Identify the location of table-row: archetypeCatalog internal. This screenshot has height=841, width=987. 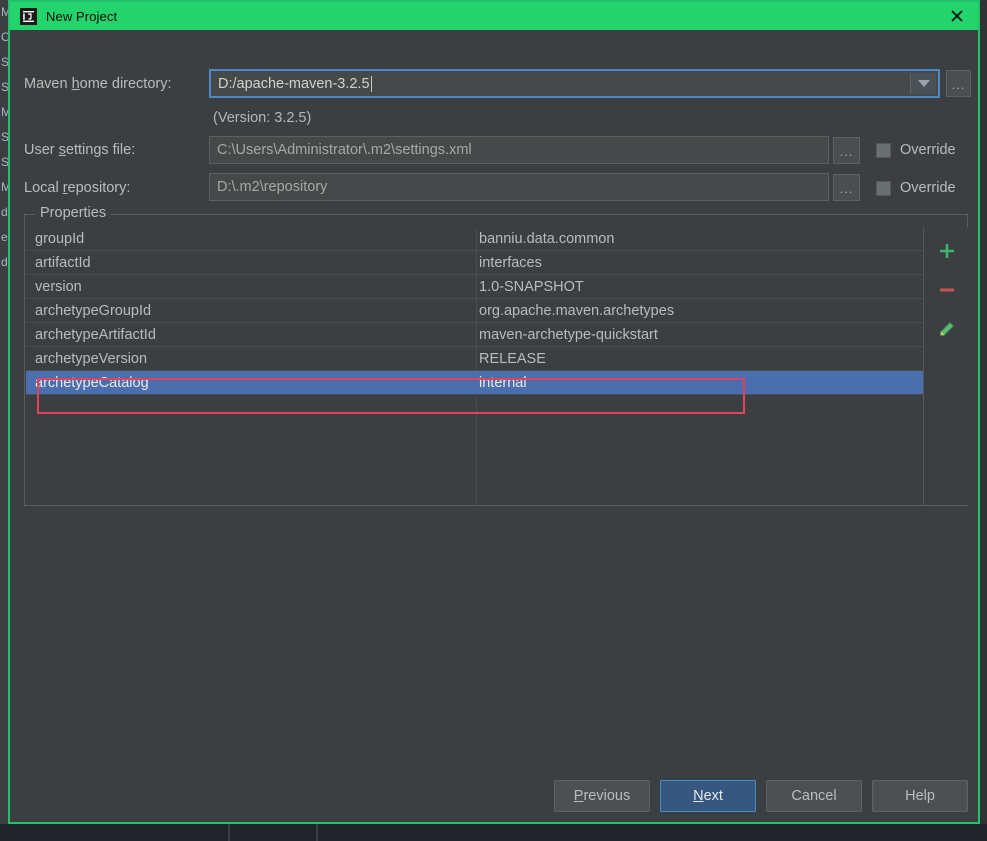
(474, 383).